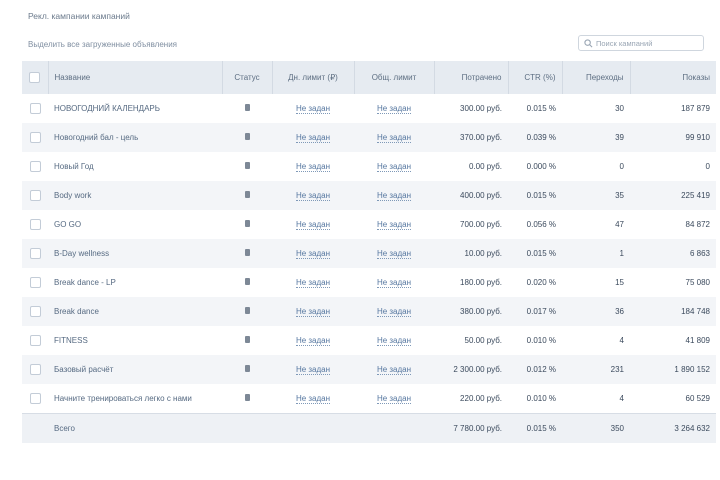 Image resolution: width=720 pixels, height=480 pixels. What do you see at coordinates (135, 108) in the screenshot?
I see `campaign-name: НОВОГОДНИЙ КАЛЕНДАРЬ` at bounding box center [135, 108].